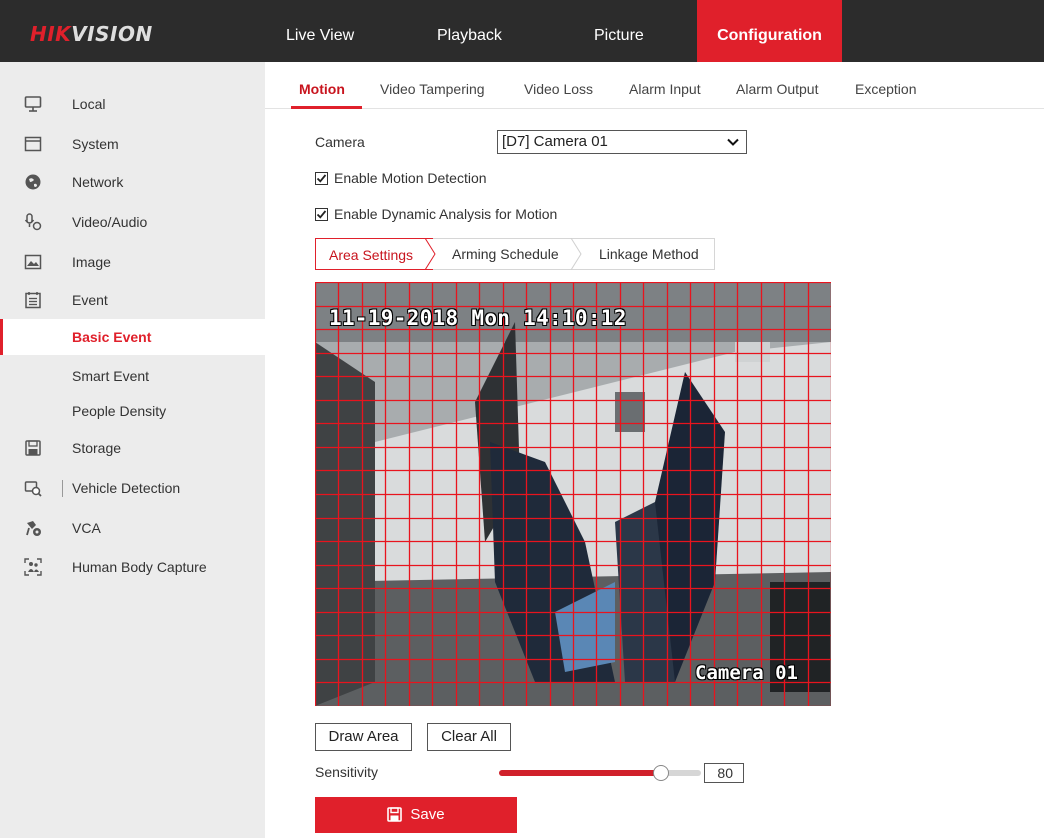  What do you see at coordinates (363, 737) in the screenshot?
I see `draw-area-button: Draw Area` at bounding box center [363, 737].